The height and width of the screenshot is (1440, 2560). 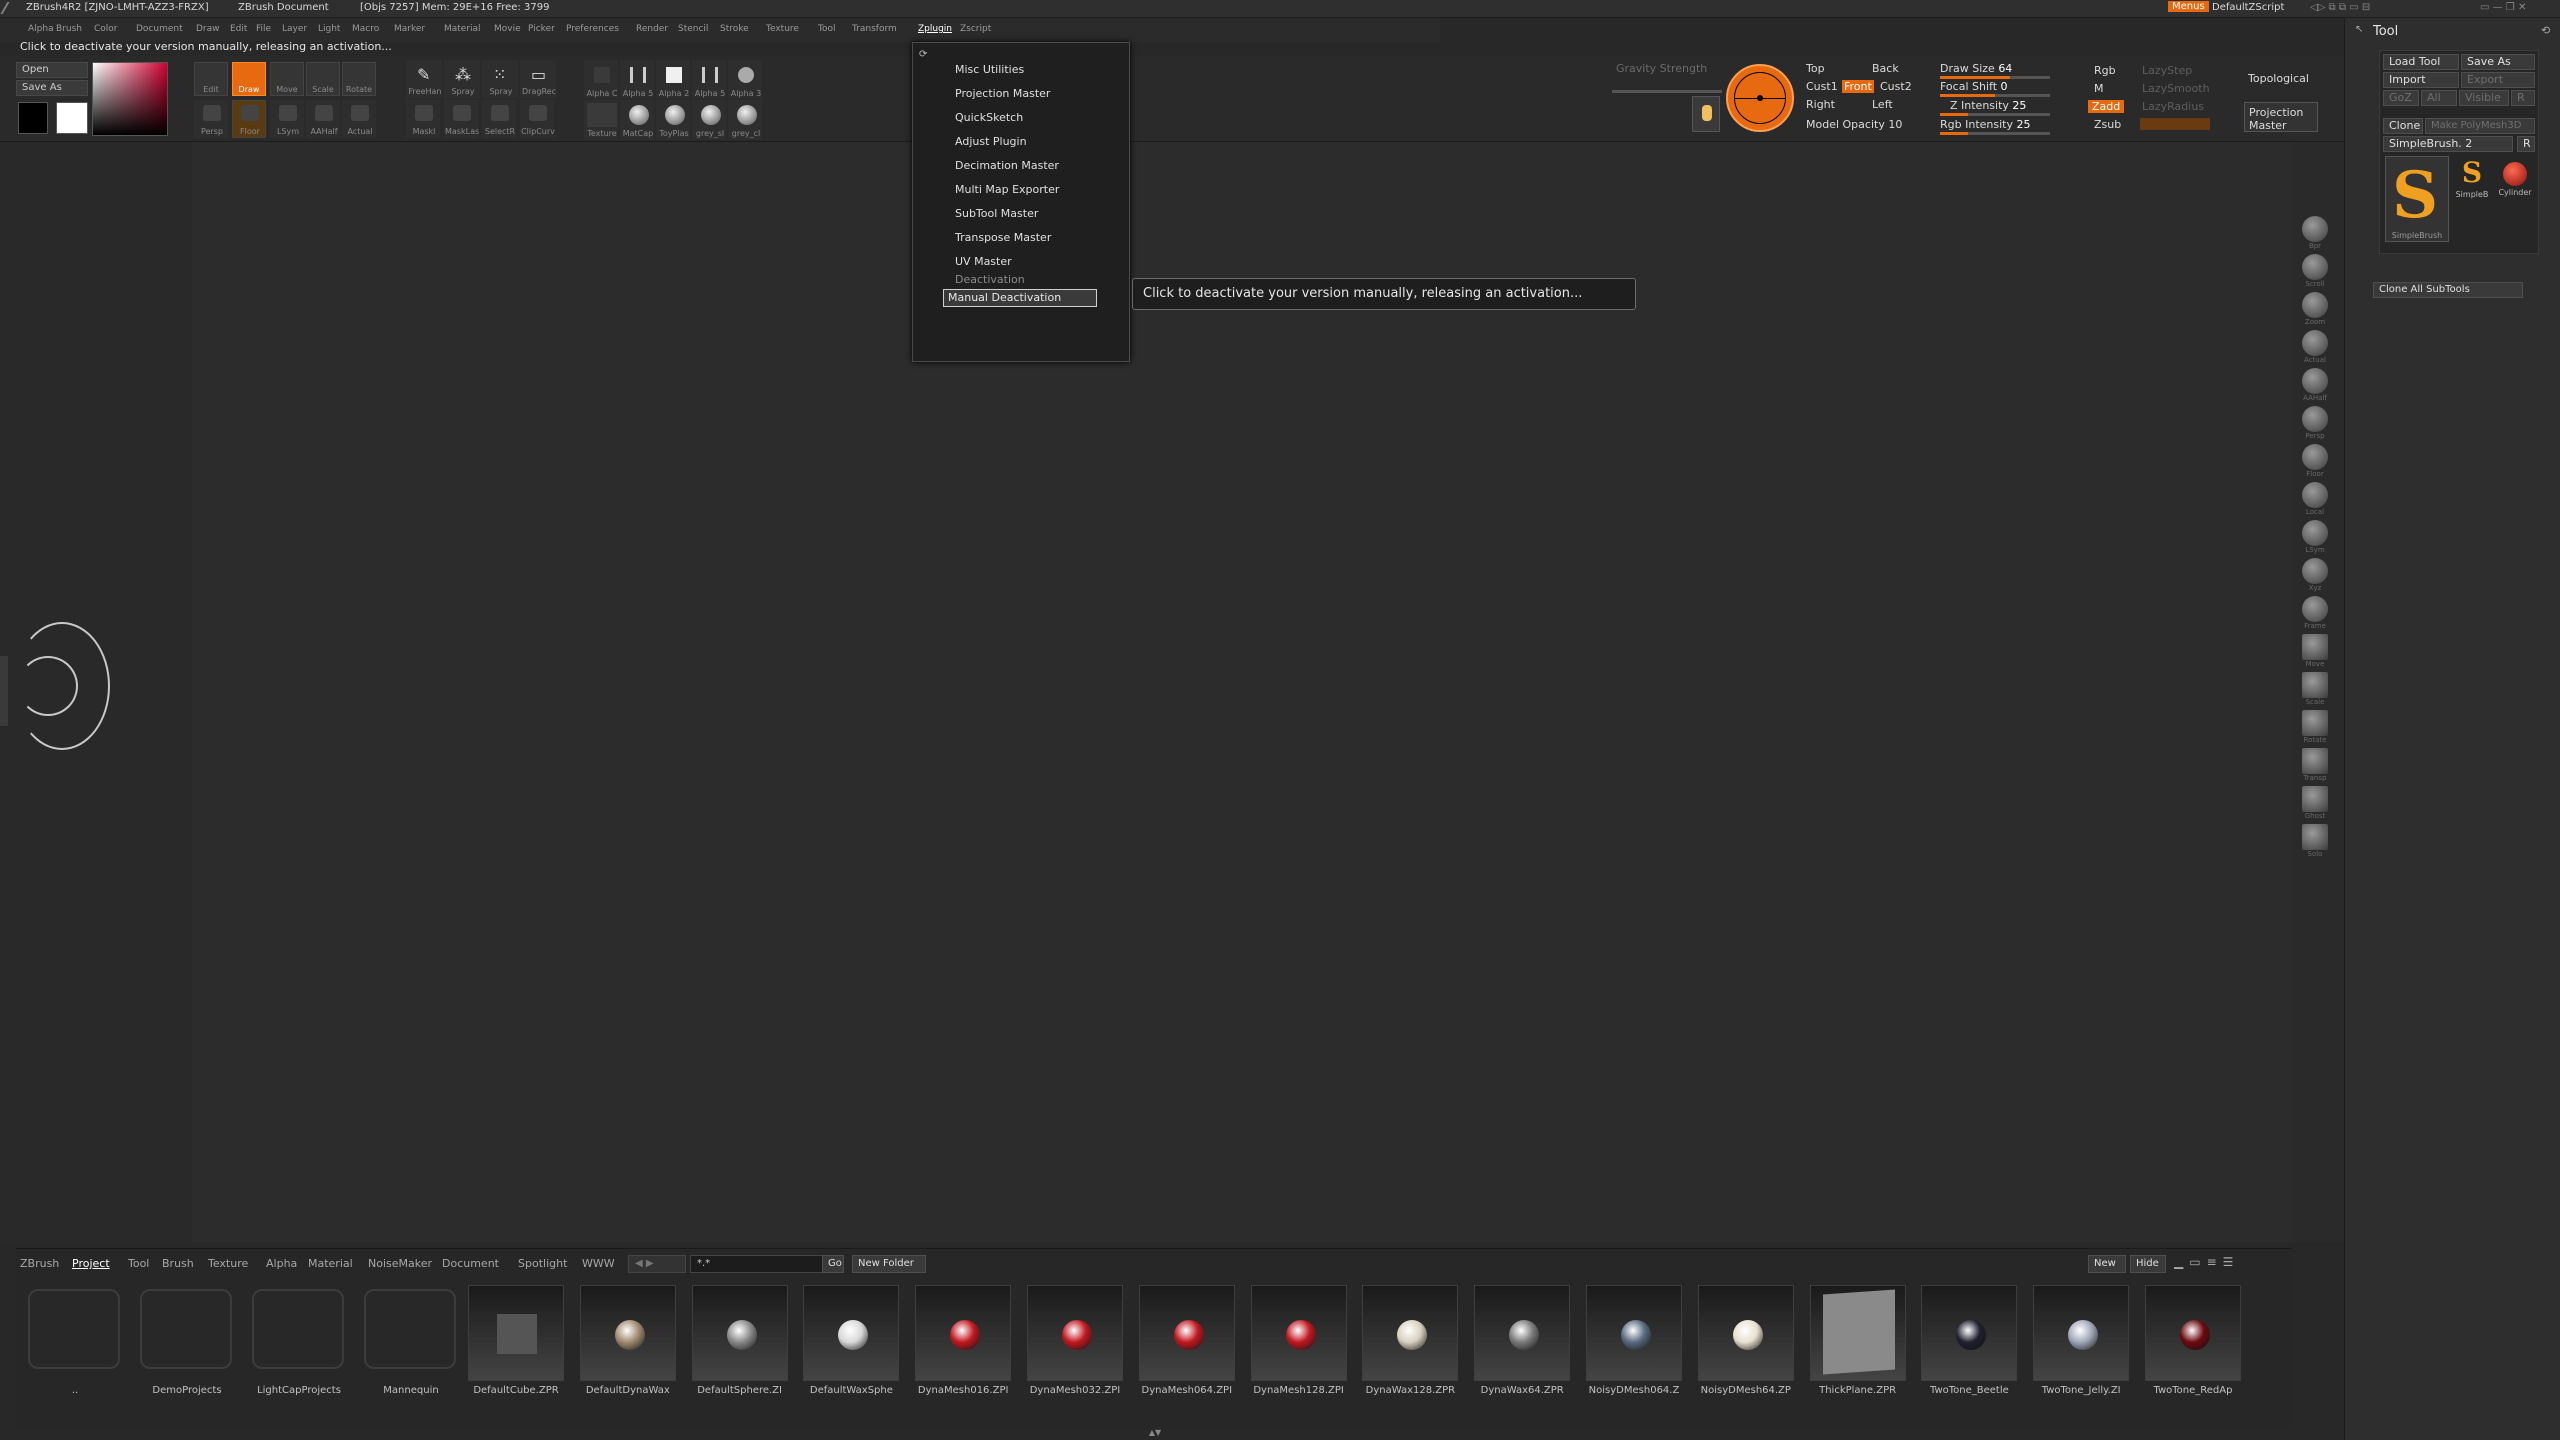 What do you see at coordinates (1854, 124) in the screenshot?
I see `model-opacity-label: Model Opacity 10` at bounding box center [1854, 124].